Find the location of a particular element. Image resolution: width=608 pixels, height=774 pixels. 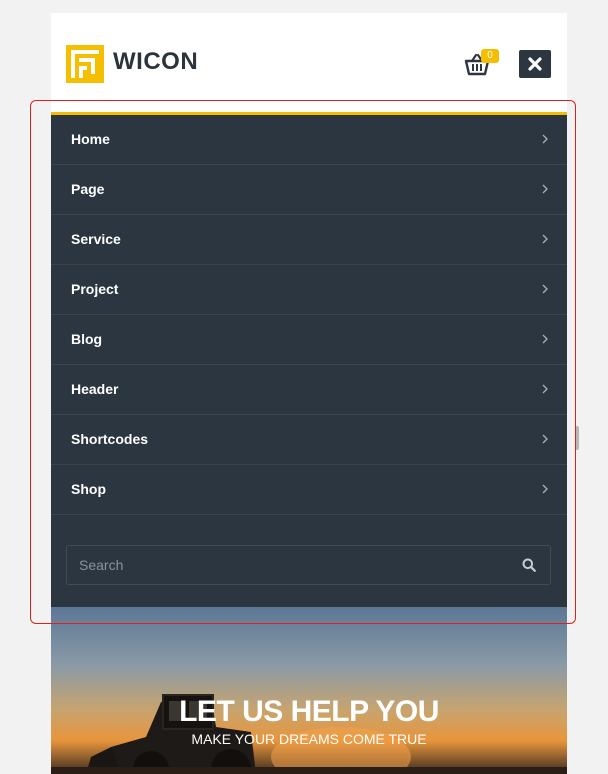

menu-item-label: Shortcodes is located at coordinates (110, 439).